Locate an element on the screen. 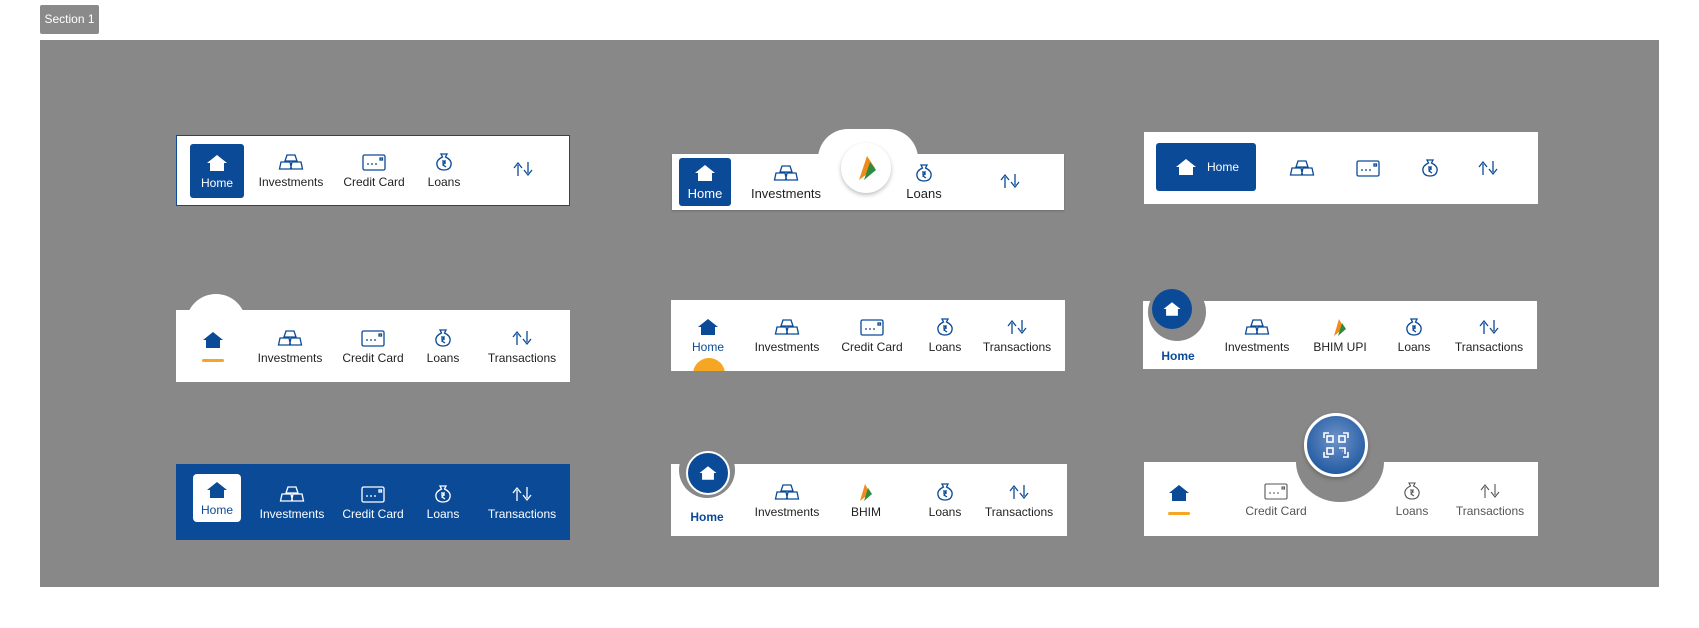 The height and width of the screenshot is (628, 1699). nav-item-bhim: BHIM is located at coordinates (866, 500).